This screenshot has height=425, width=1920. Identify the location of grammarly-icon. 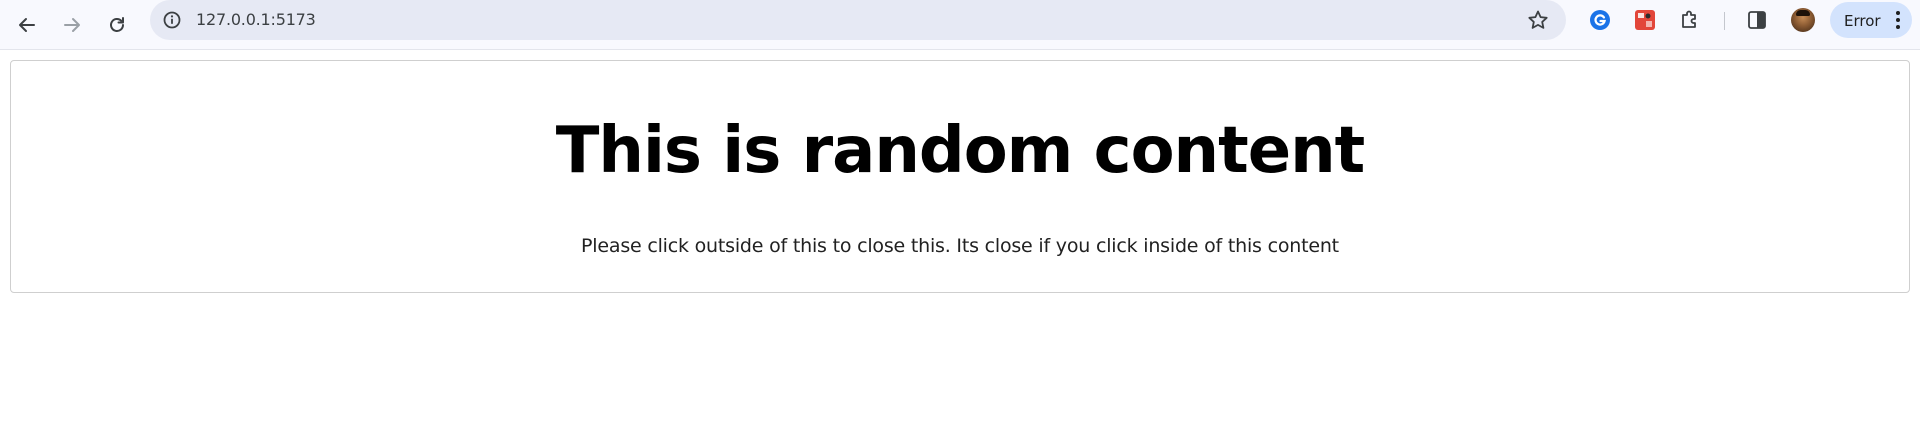
(1600, 20).